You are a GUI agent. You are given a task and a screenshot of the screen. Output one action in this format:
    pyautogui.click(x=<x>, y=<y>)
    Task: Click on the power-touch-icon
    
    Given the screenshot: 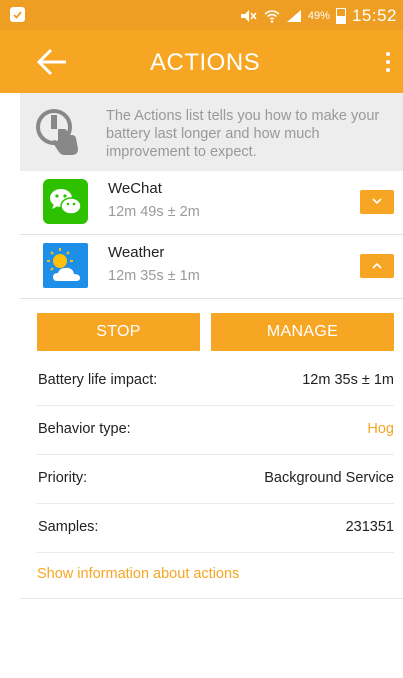 What is the action you would take?
    pyautogui.click(x=59, y=131)
    